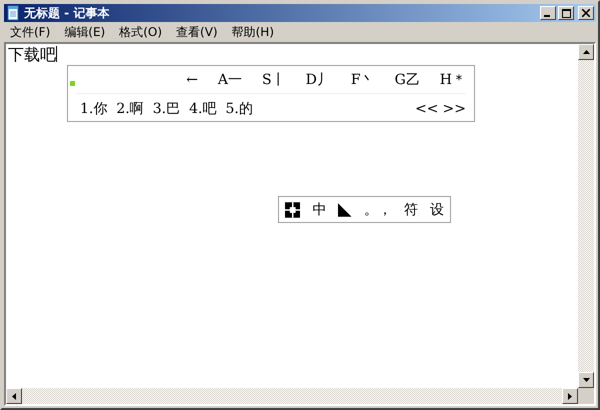 The image size is (600, 410). Describe the element at coordinates (345, 209) in the screenshot. I see `half-width-icon` at that location.